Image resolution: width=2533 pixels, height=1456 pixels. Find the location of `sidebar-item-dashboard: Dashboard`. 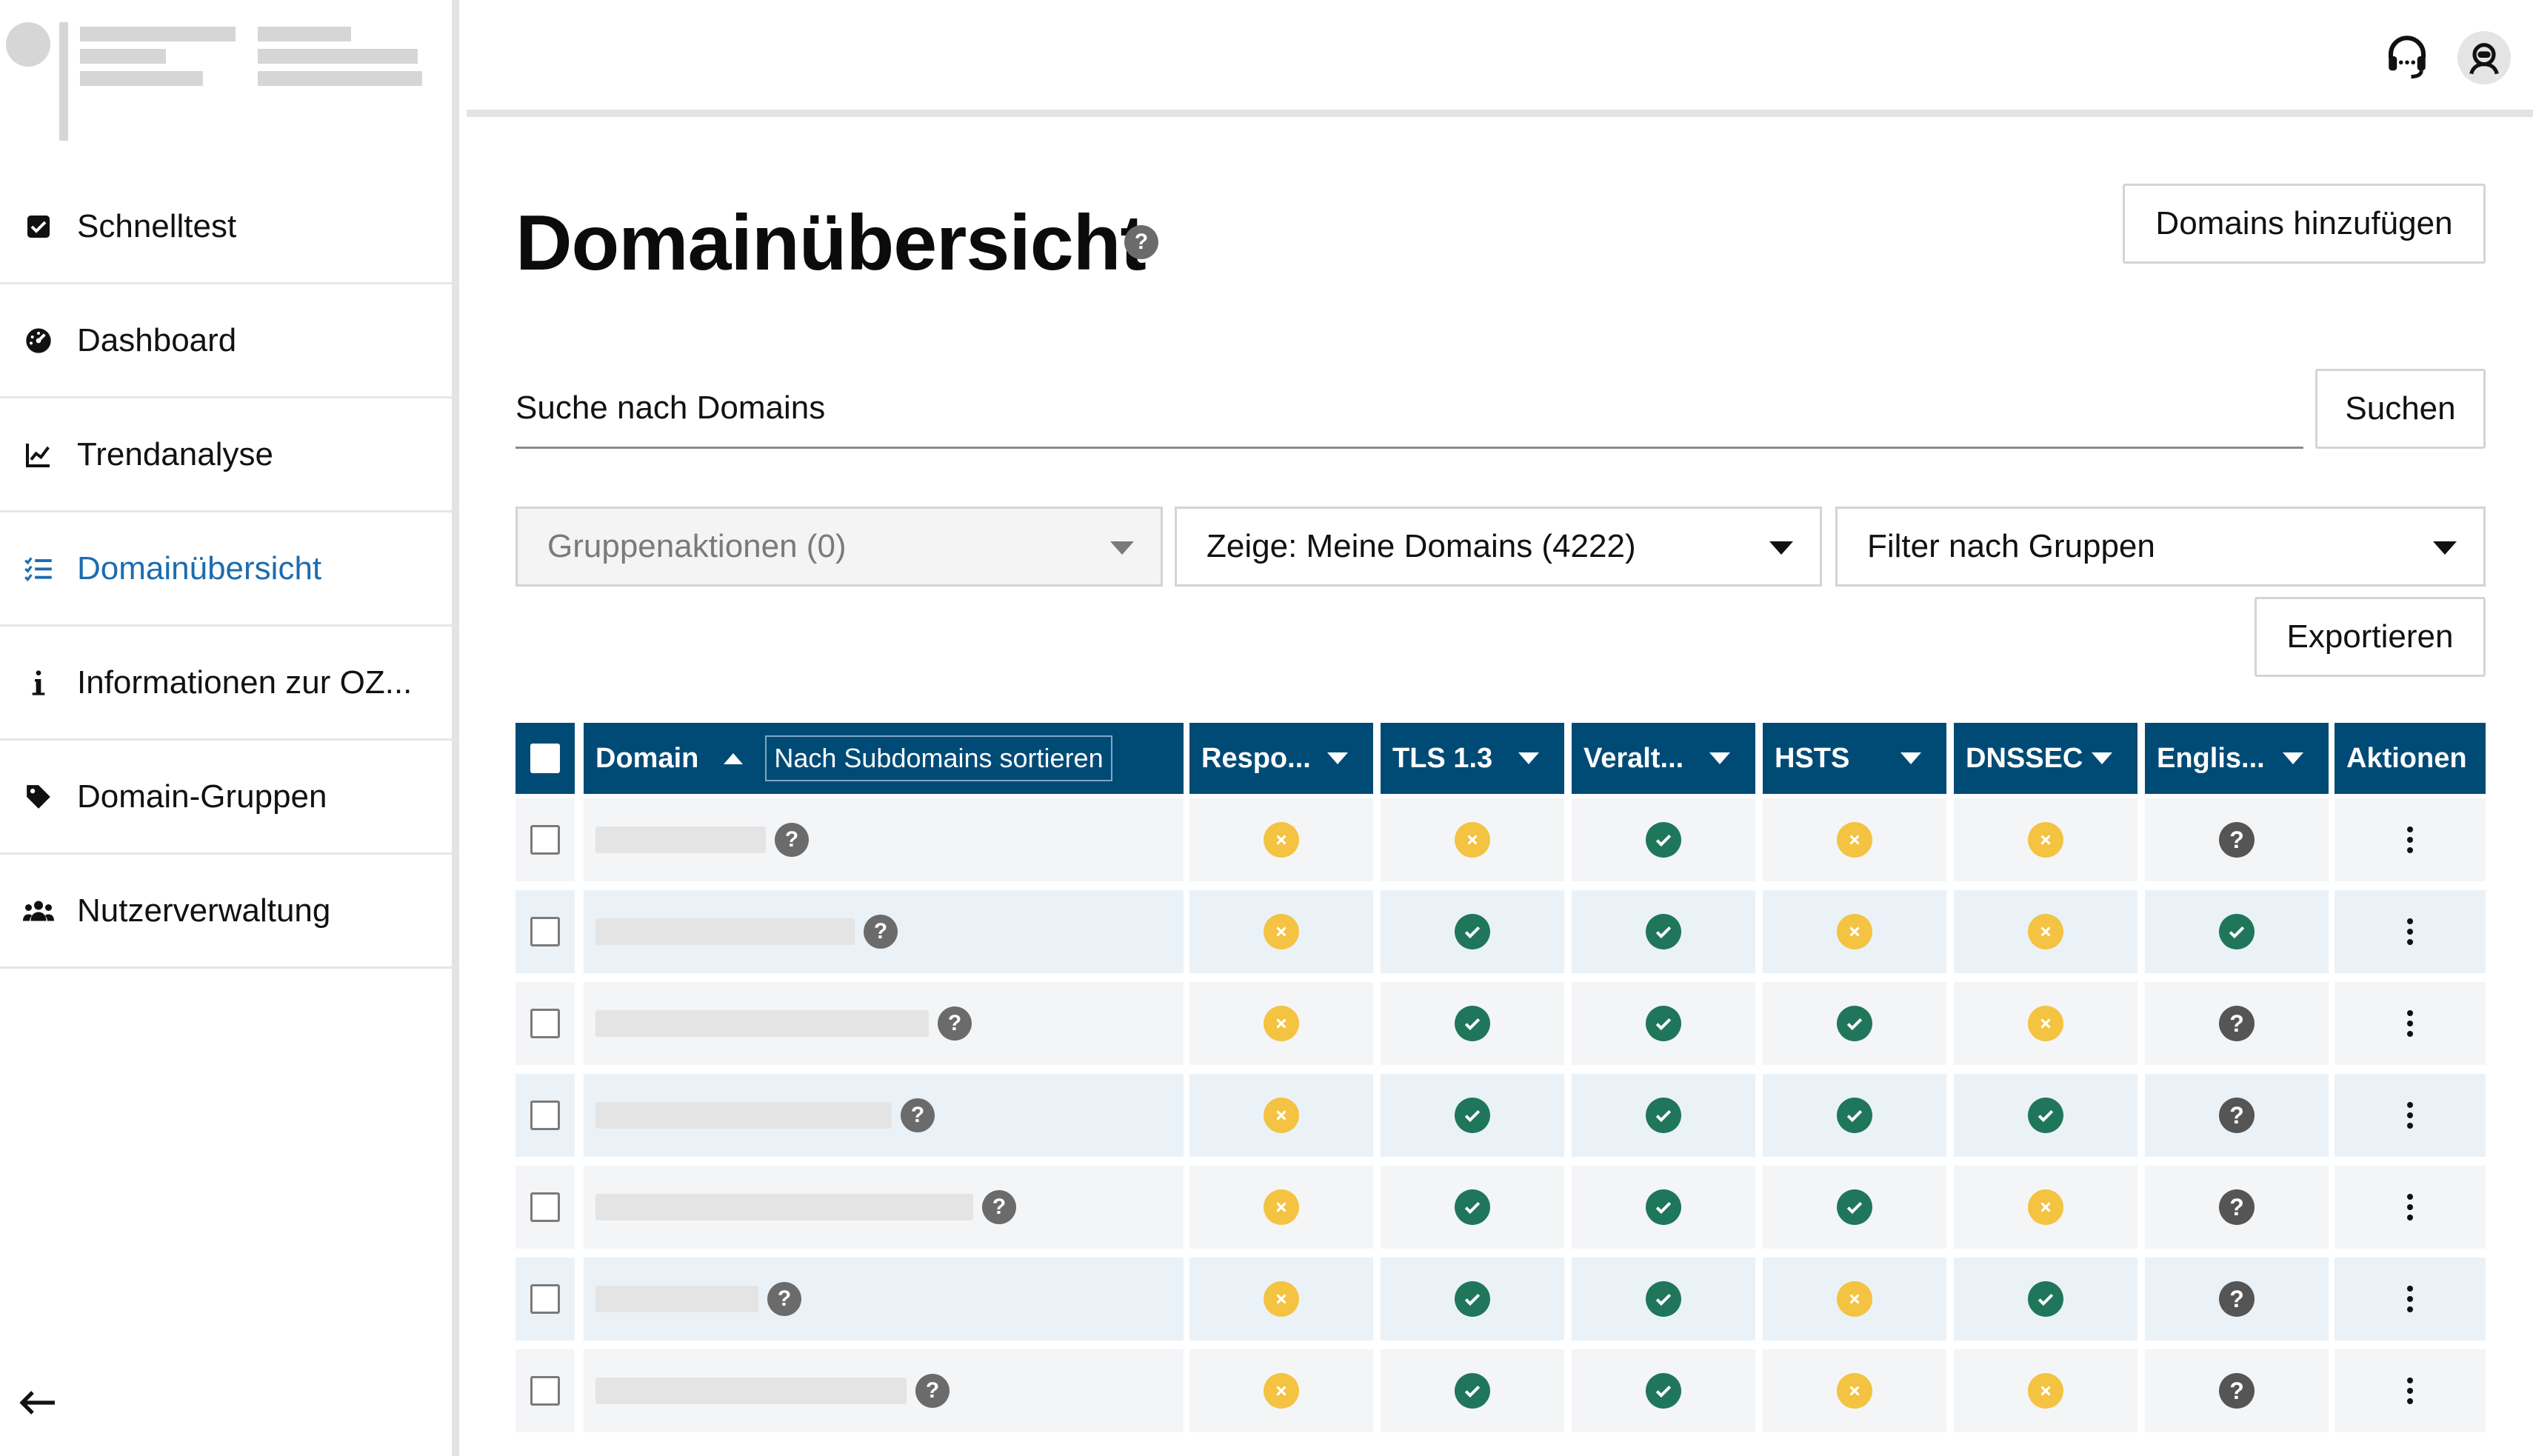

sidebar-item-dashboard: Dashboard is located at coordinates (230, 341).